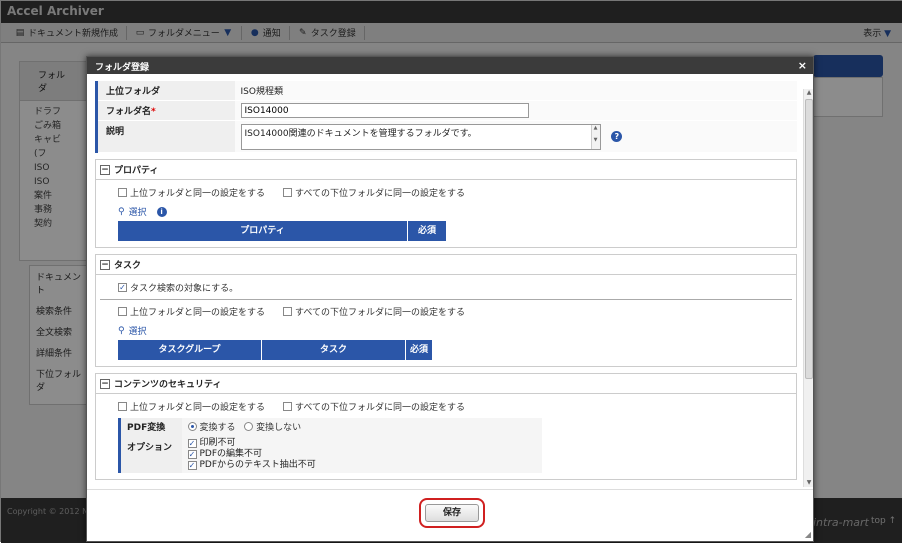  I want to click on security-same-for-children-checkbox: すべての下位フォルダに同一の設定をする, so click(374, 406).